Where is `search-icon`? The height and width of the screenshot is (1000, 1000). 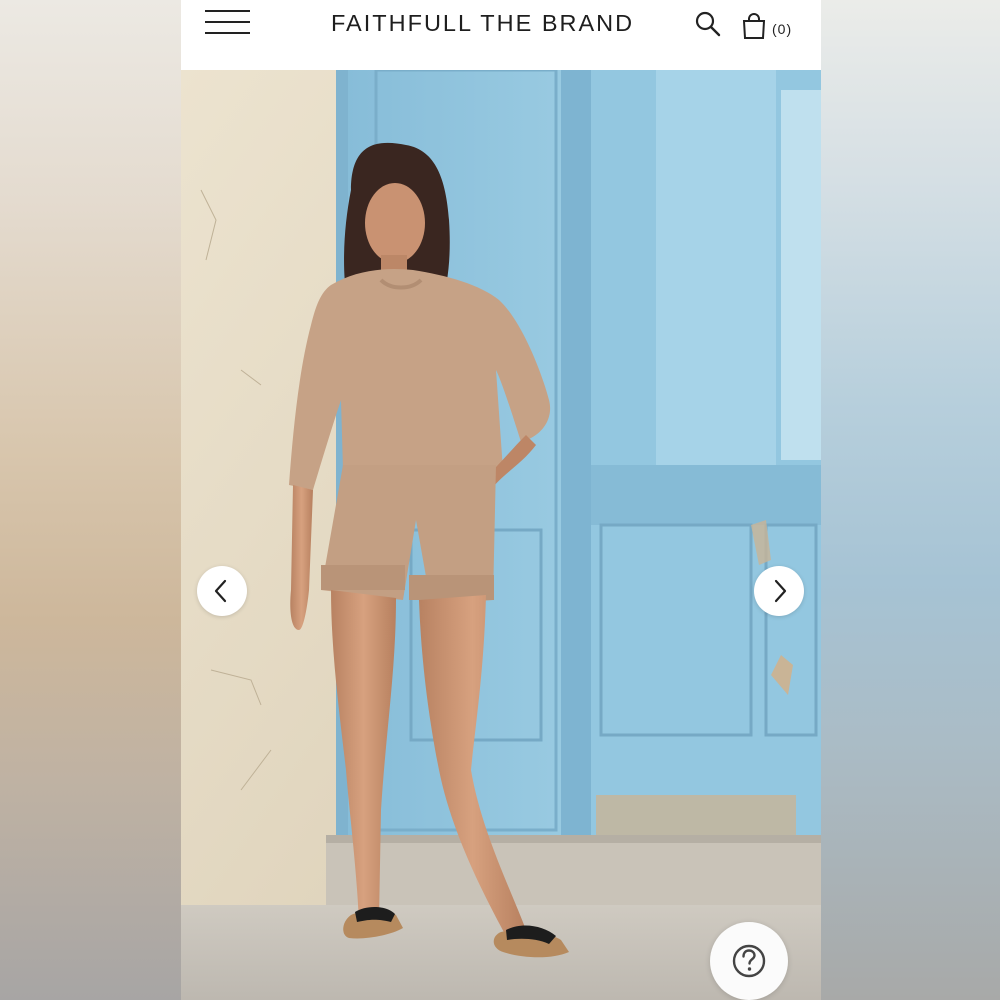 search-icon is located at coordinates (708, 24).